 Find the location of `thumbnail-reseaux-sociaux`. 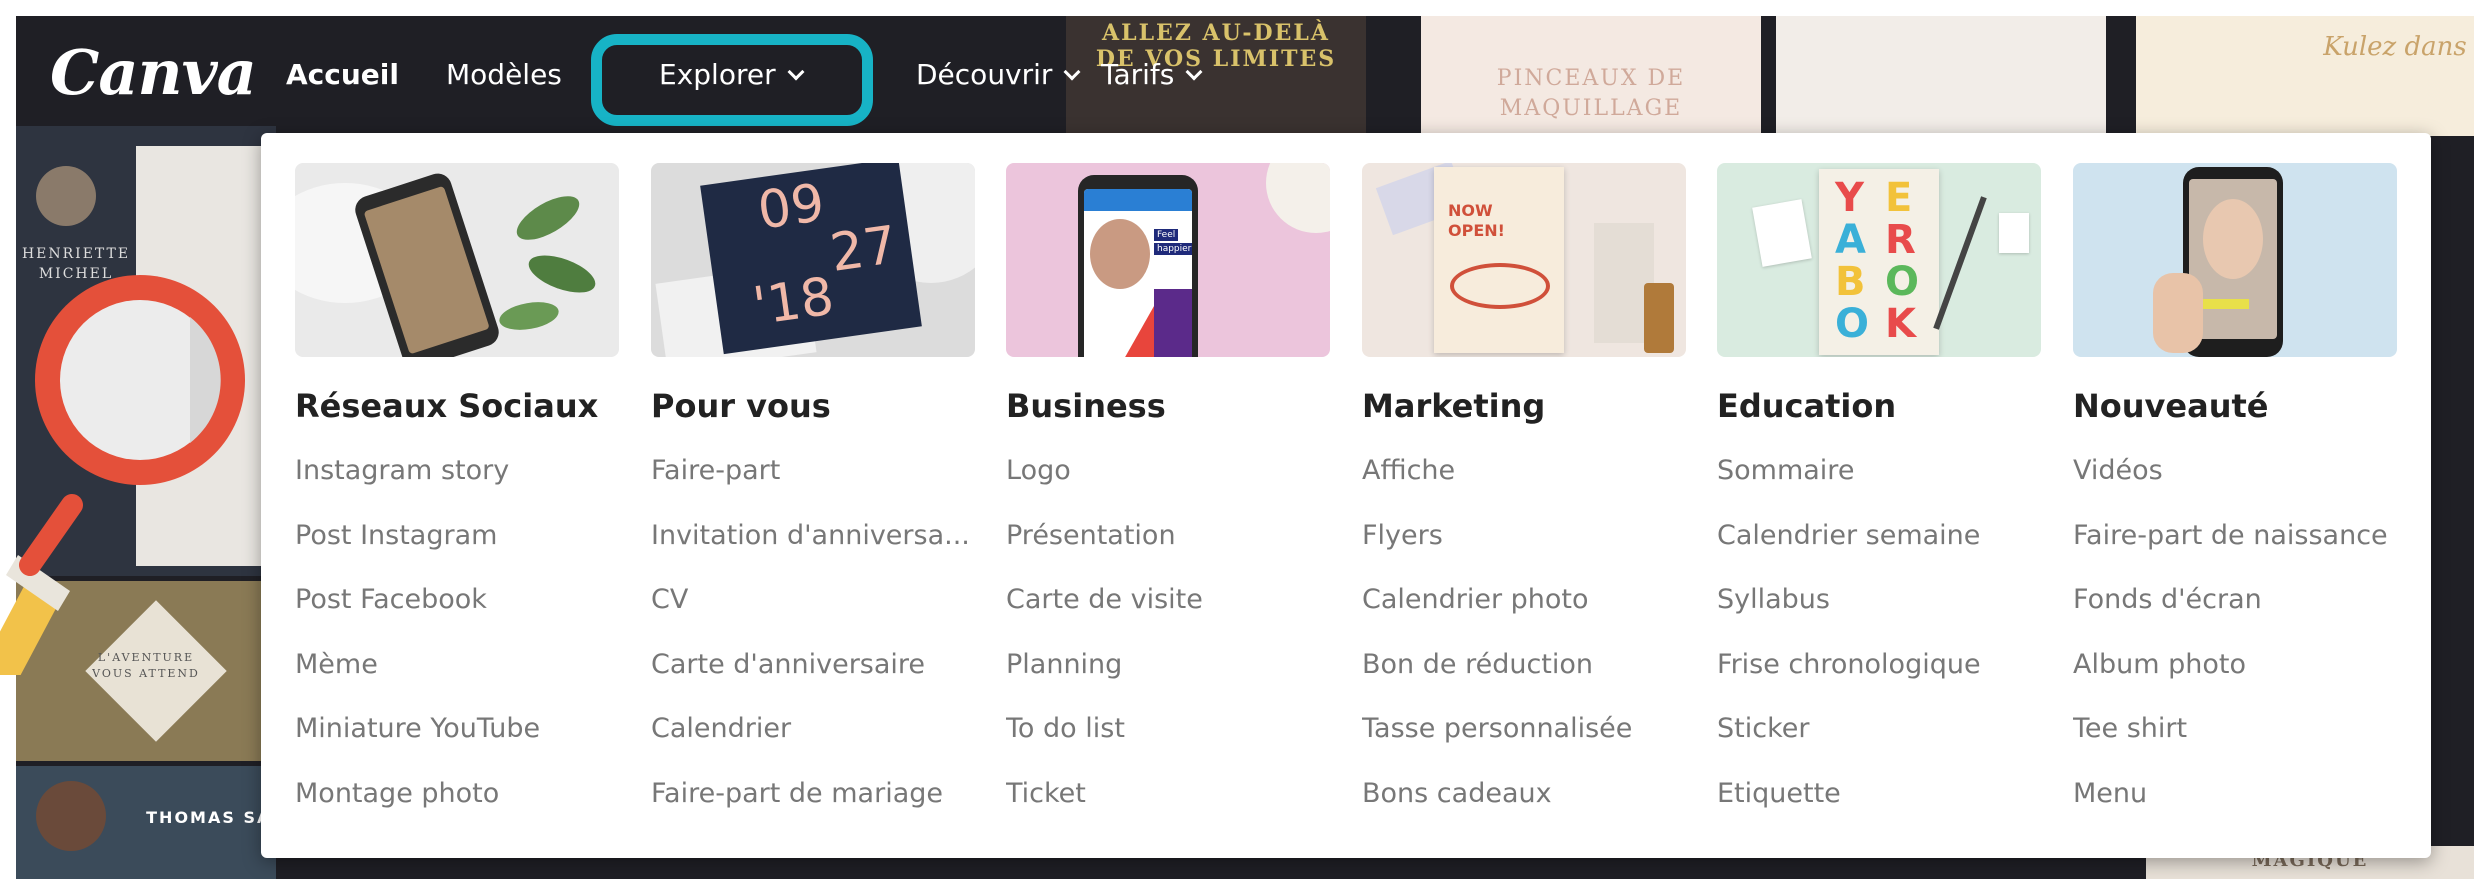

thumbnail-reseaux-sociaux is located at coordinates (457, 260).